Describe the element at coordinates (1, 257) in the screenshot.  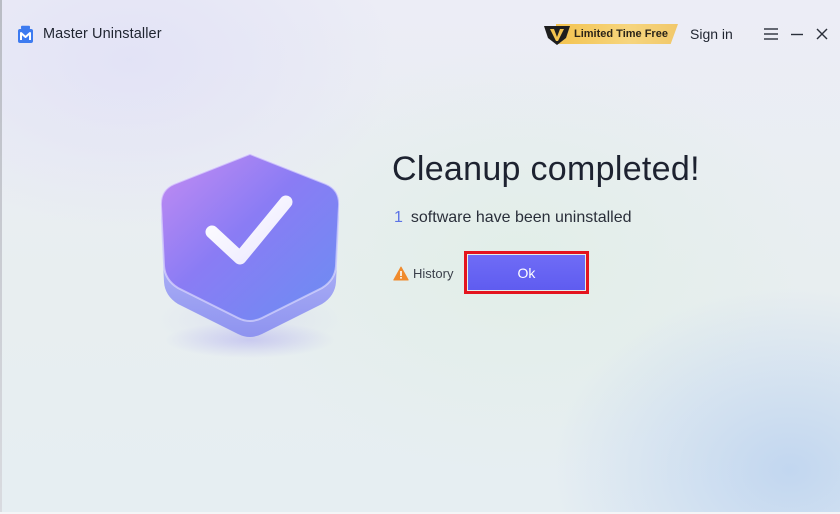
I see `window-edge` at that location.